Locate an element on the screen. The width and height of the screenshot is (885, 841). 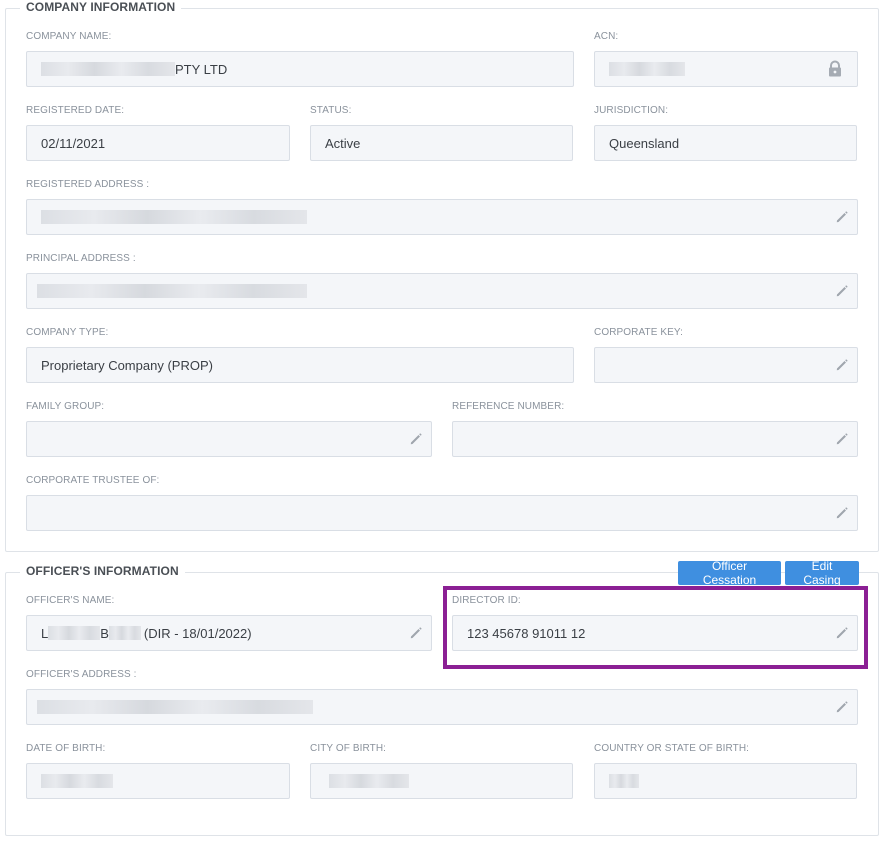
corporate-key-field is located at coordinates (726, 365).